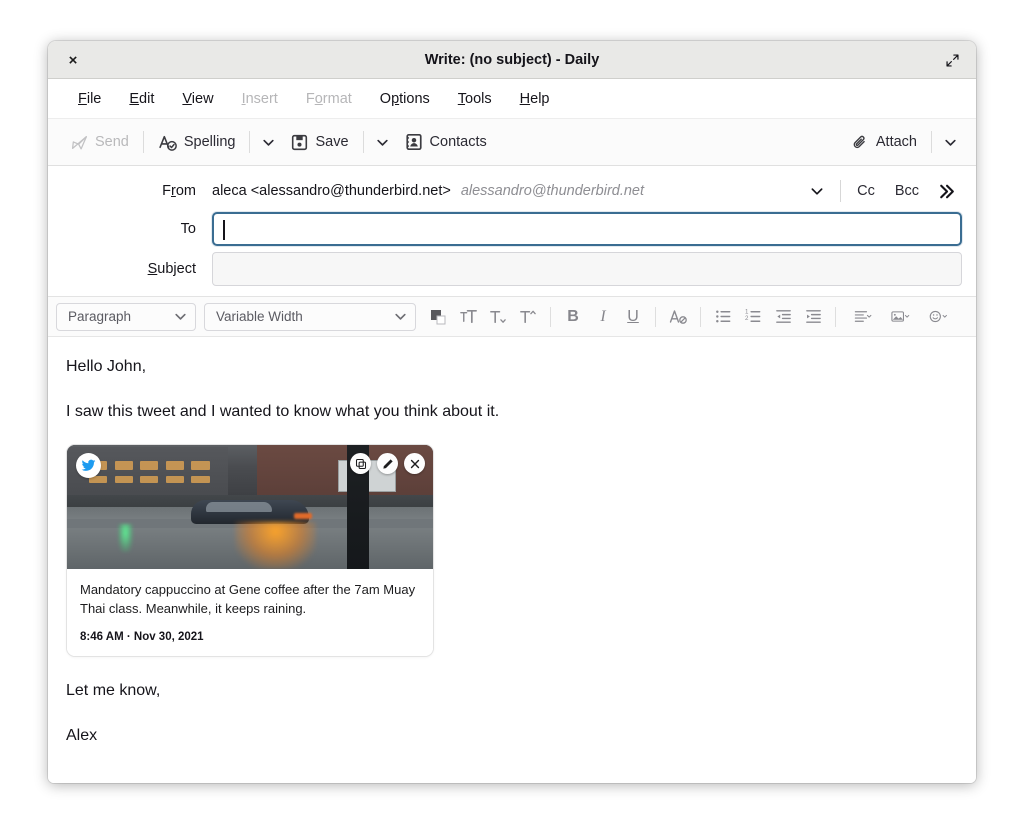 The width and height of the screenshot is (1024, 831). Describe the element at coordinates (331, 191) in the screenshot. I see `from-identity: aleca <alessandro@thunderbird.net>` at that location.